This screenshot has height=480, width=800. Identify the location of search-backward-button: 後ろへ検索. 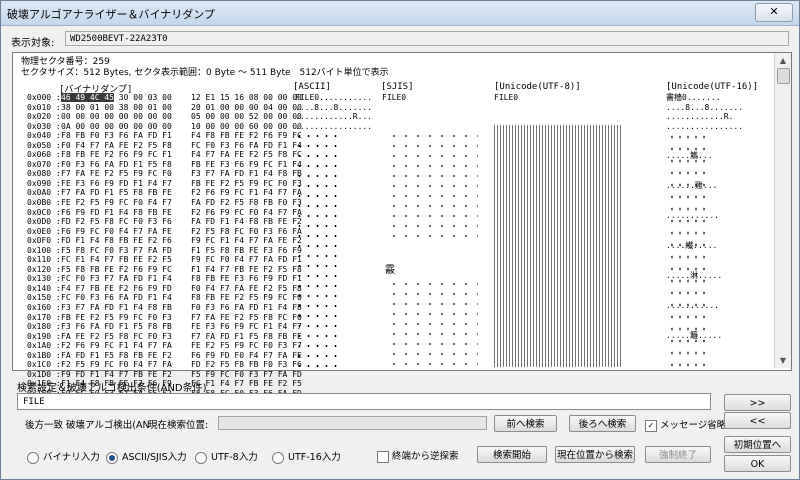
(602, 423).